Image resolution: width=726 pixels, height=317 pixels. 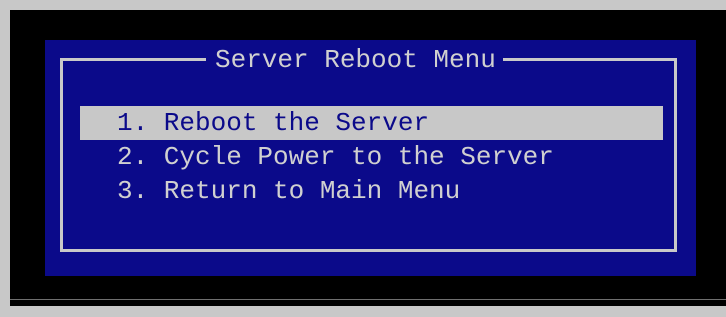 I want to click on menu-item-return-main-menu: 3. Return to Main Menu, so click(x=371, y=191).